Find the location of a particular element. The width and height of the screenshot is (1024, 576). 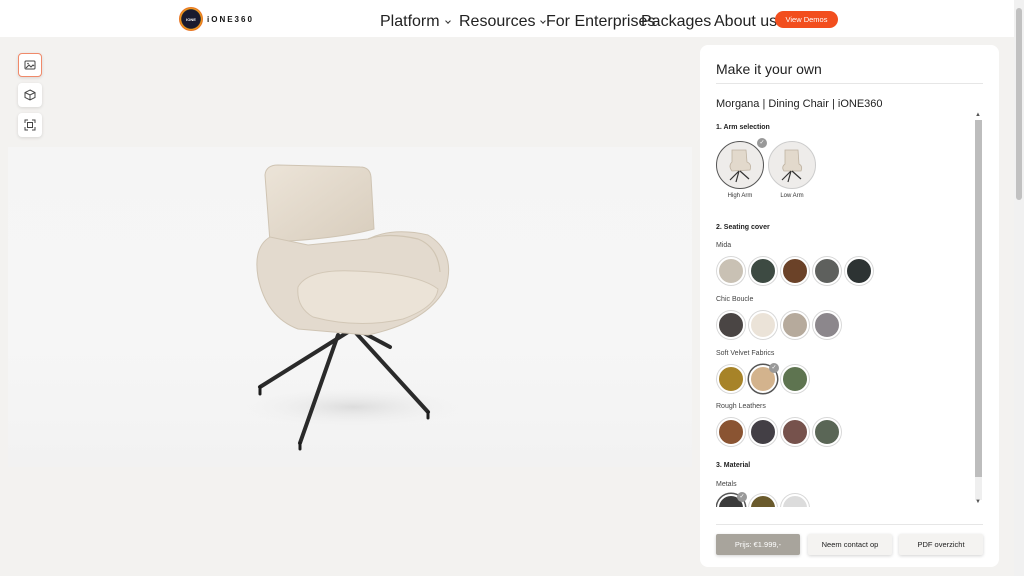

arm-option-high-image: ✓ is located at coordinates (741, 163).